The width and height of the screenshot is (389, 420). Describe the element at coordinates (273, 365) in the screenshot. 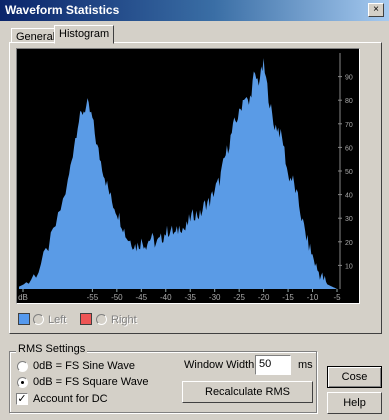

I see `window-width-input: 50` at that location.